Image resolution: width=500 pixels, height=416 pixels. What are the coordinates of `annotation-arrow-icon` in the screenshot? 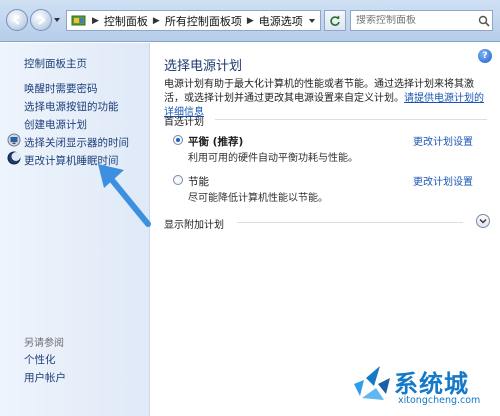 It's located at (124, 195).